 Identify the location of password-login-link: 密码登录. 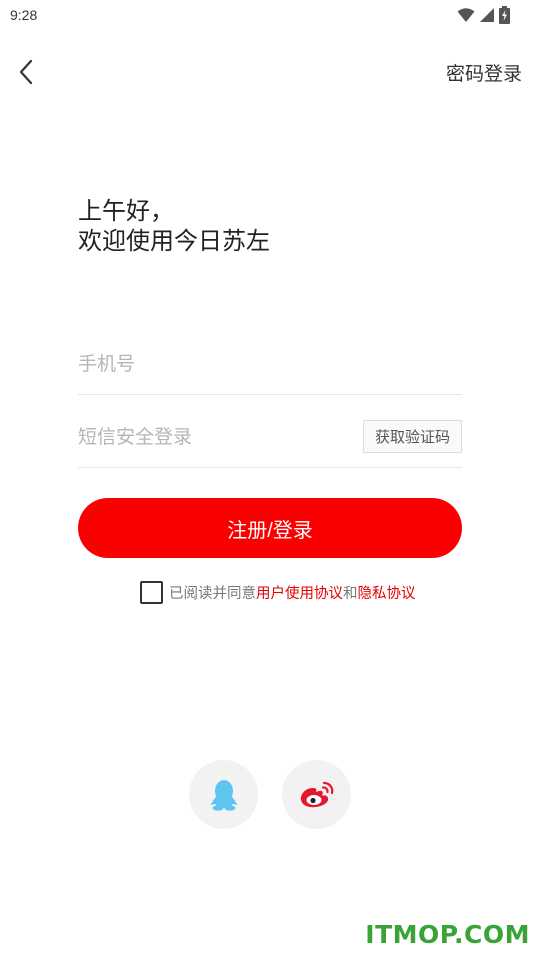
(484, 72).